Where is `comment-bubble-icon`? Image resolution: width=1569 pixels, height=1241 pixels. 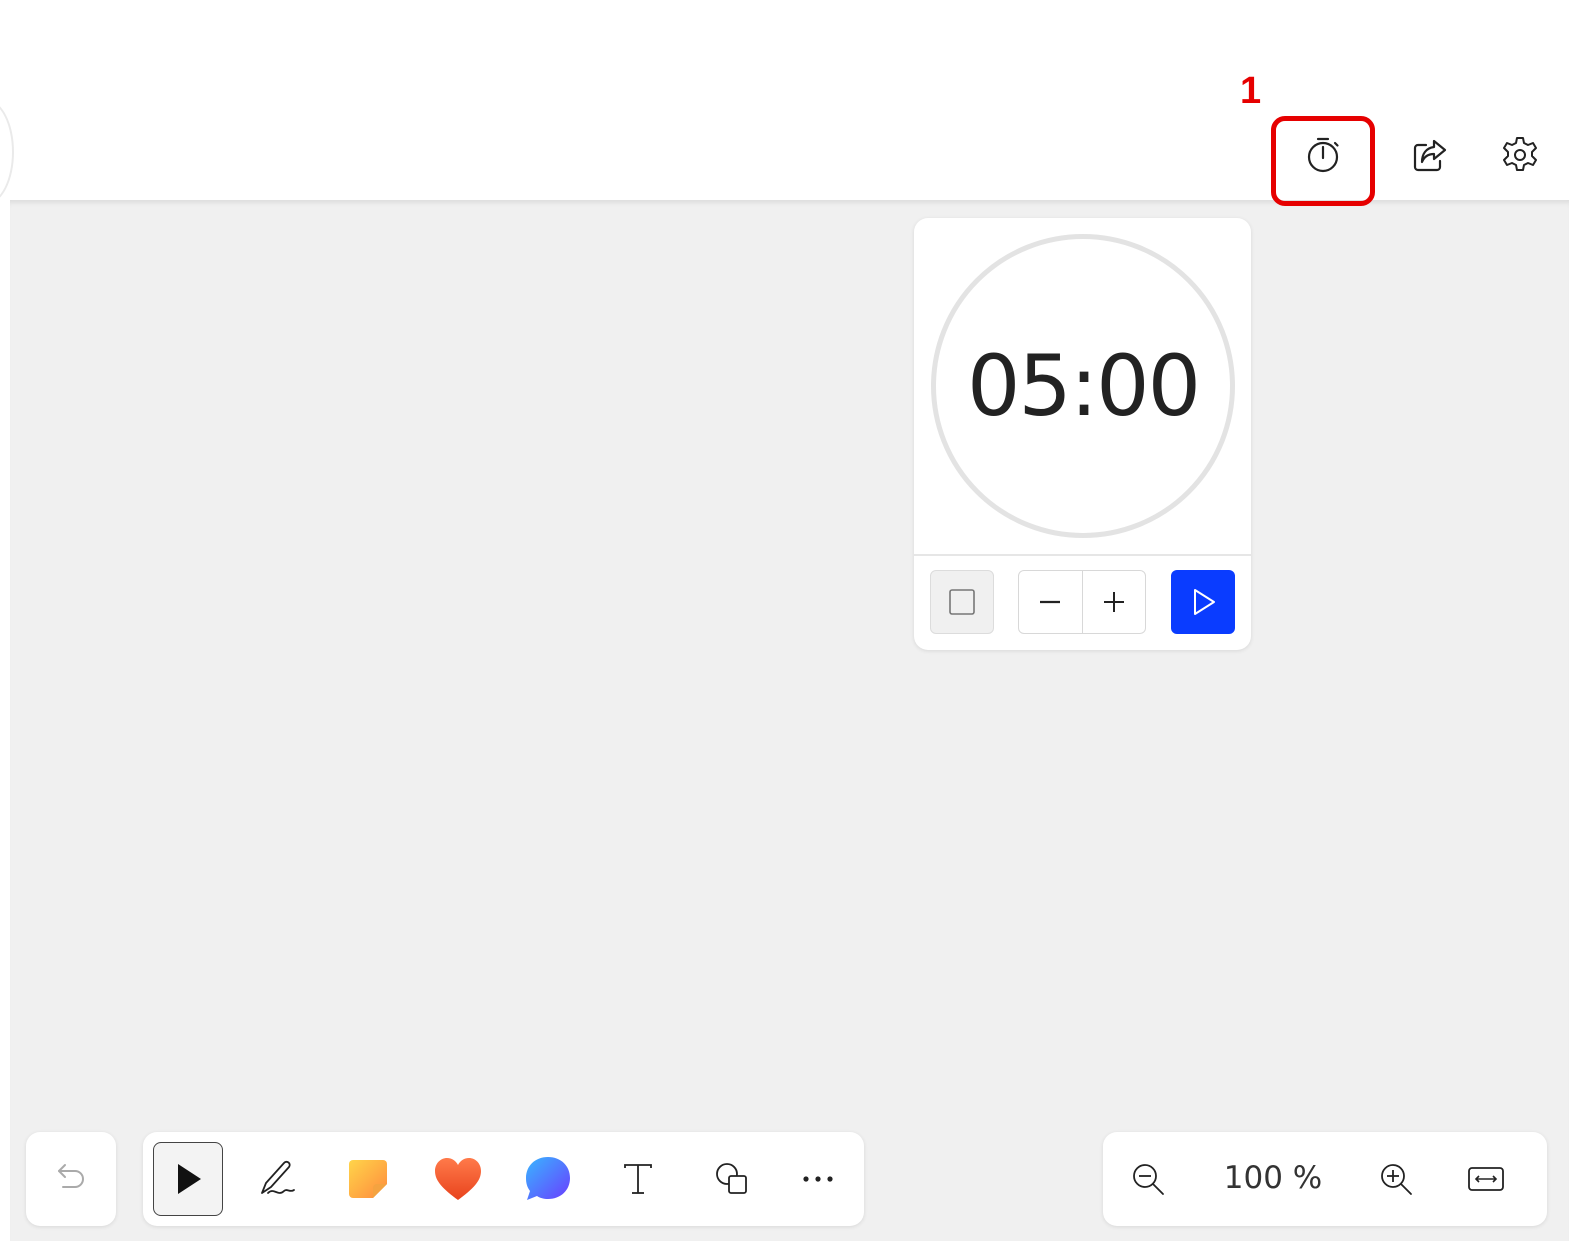
comment-bubble-icon is located at coordinates (548, 1178).